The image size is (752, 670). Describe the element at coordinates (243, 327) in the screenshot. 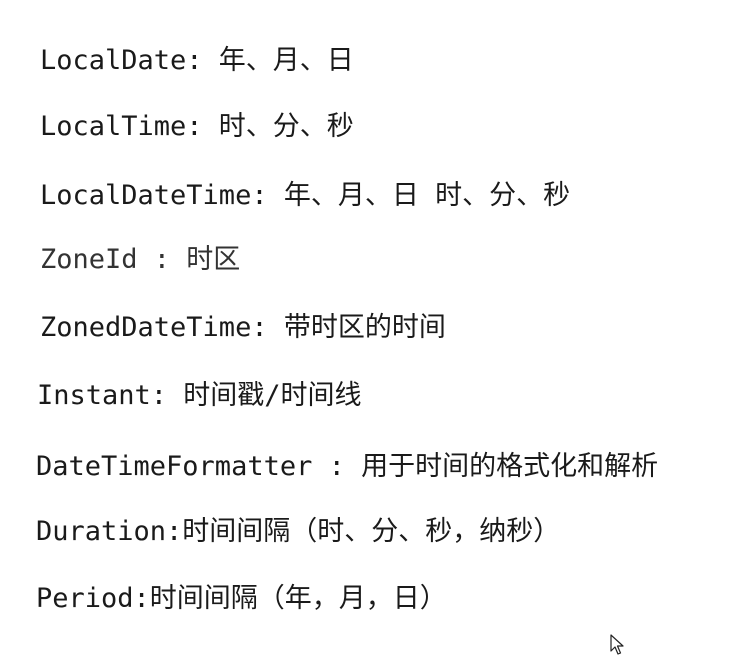

I see `text-line-zoneddatetime: ZonedDateTime: 带时区的时间` at that location.